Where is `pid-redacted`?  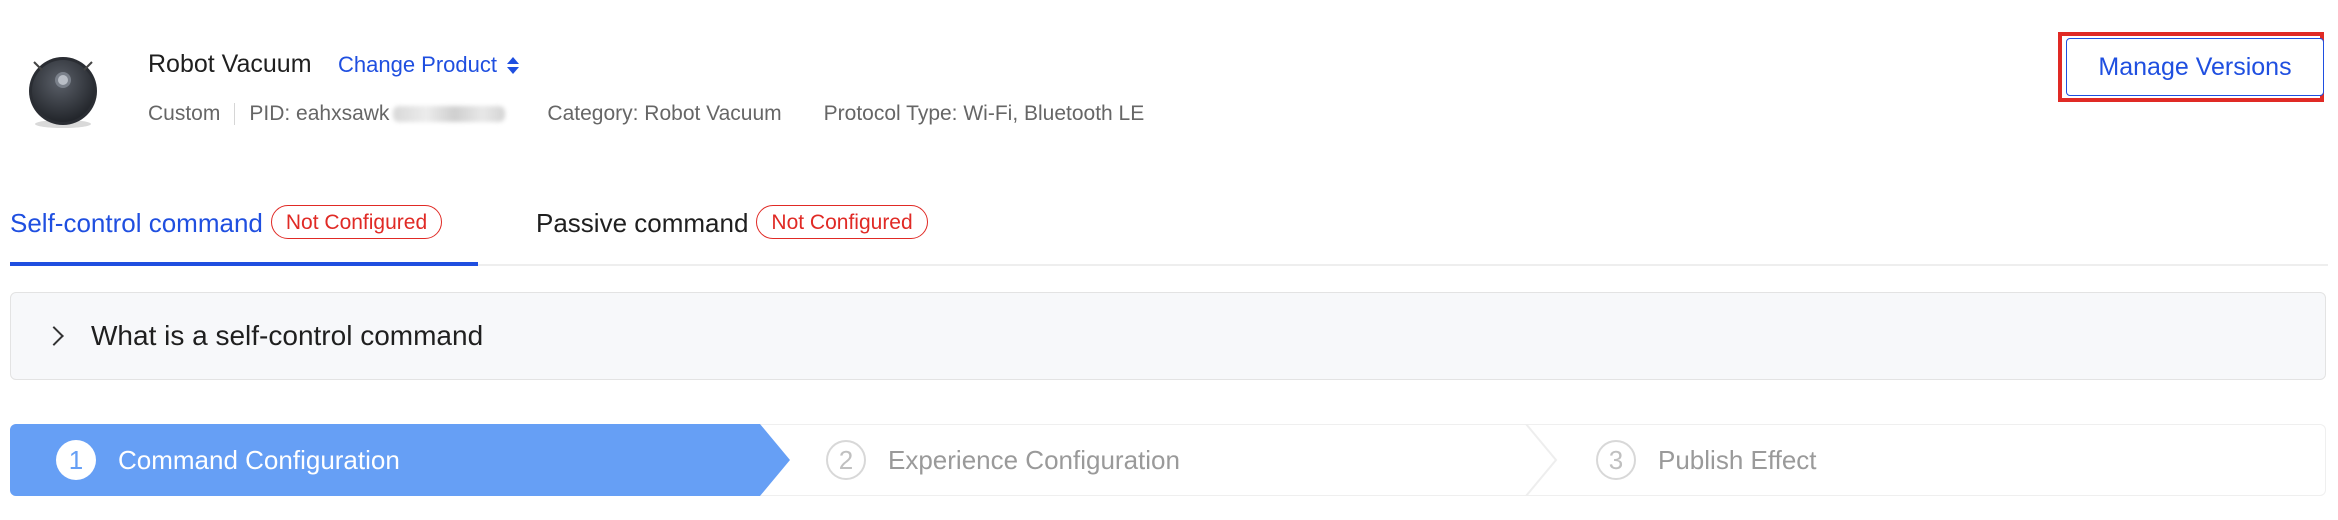 pid-redacted is located at coordinates (449, 114).